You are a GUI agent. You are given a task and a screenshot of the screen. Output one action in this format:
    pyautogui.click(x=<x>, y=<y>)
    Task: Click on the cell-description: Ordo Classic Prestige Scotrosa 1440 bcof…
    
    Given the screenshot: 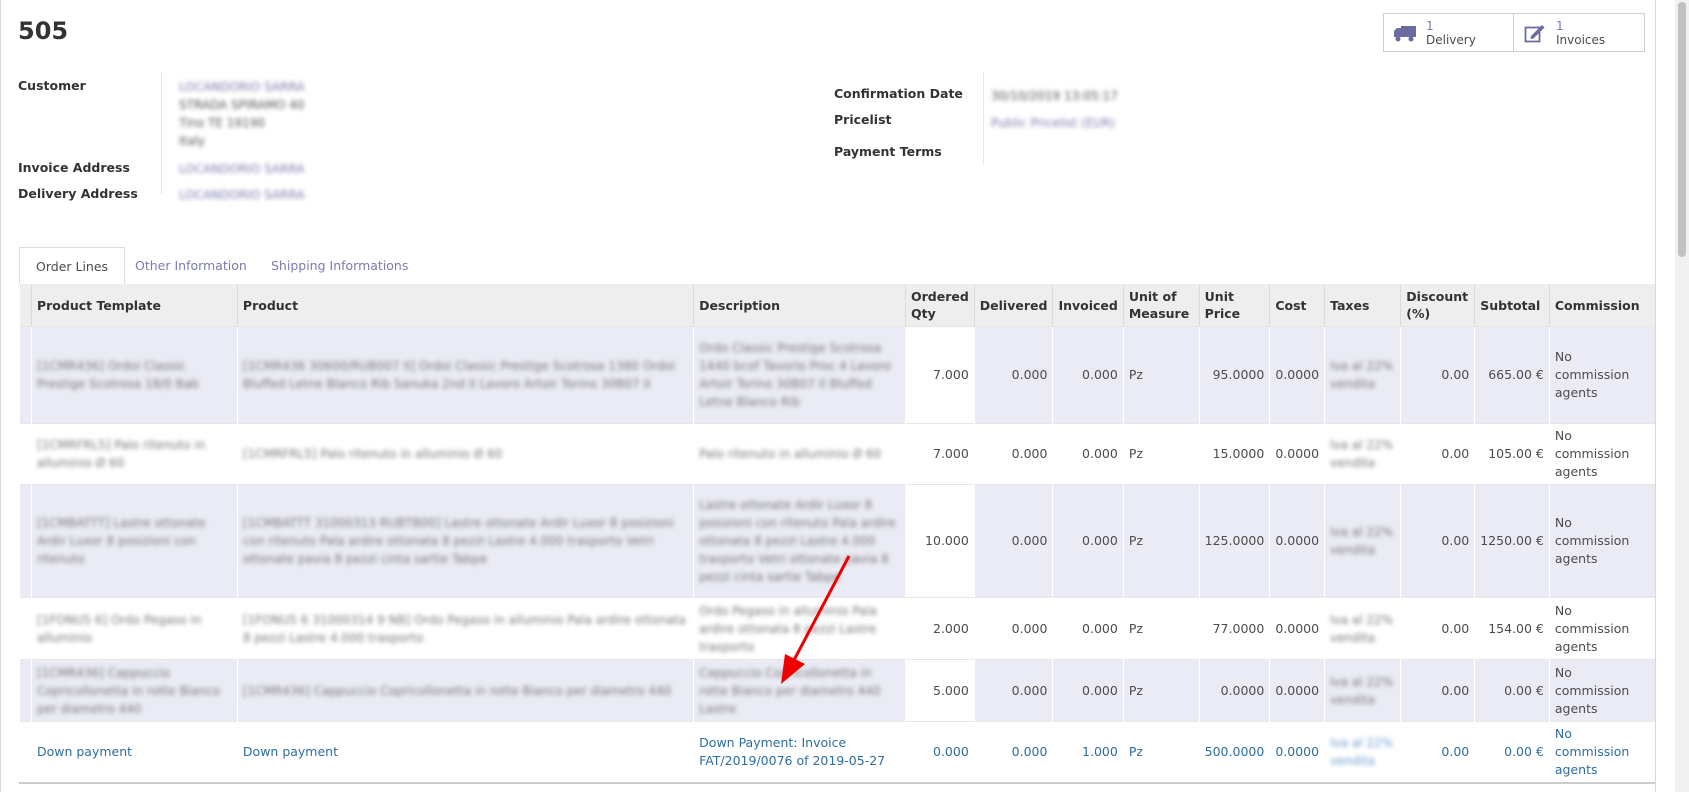 What is the action you would take?
    pyautogui.click(x=799, y=375)
    